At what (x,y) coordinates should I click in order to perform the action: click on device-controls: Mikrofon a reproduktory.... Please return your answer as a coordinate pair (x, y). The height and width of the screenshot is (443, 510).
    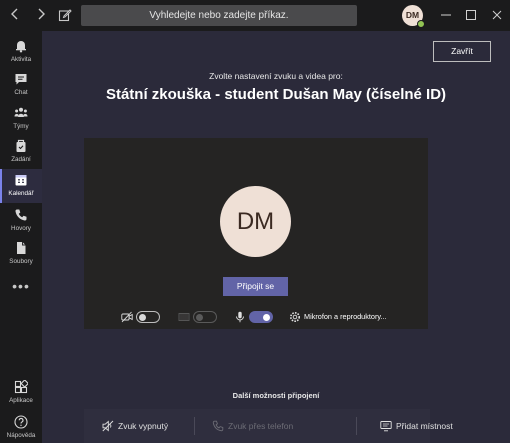
    Looking at the image, I should click on (256, 318).